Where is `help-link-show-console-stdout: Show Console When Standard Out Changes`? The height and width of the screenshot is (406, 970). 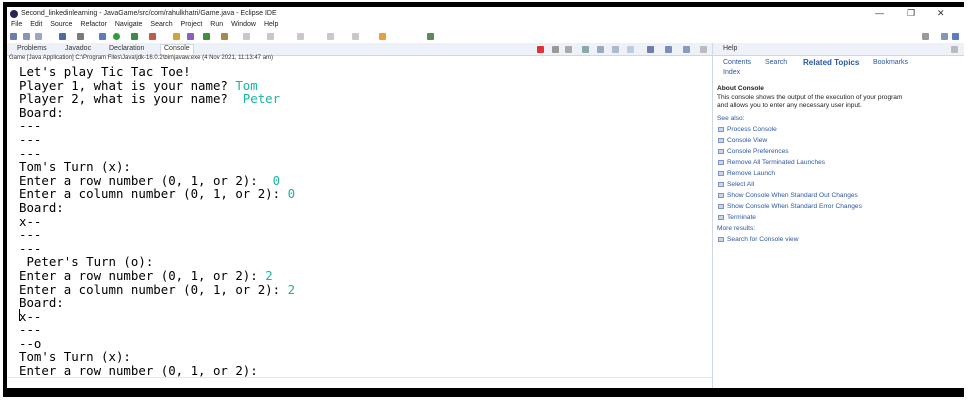
help-link-show-console-stdout: Show Console When Standard Out Changes is located at coordinates (837, 195).